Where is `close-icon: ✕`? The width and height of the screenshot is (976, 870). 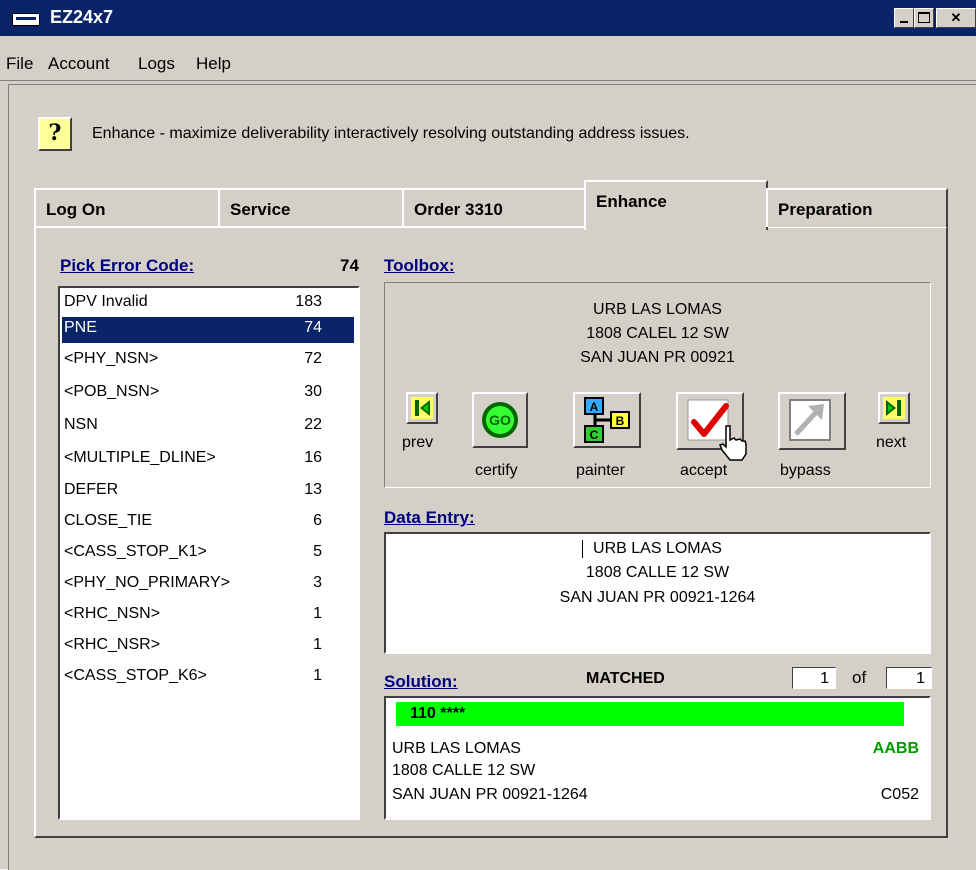 close-icon: ✕ is located at coordinates (956, 17).